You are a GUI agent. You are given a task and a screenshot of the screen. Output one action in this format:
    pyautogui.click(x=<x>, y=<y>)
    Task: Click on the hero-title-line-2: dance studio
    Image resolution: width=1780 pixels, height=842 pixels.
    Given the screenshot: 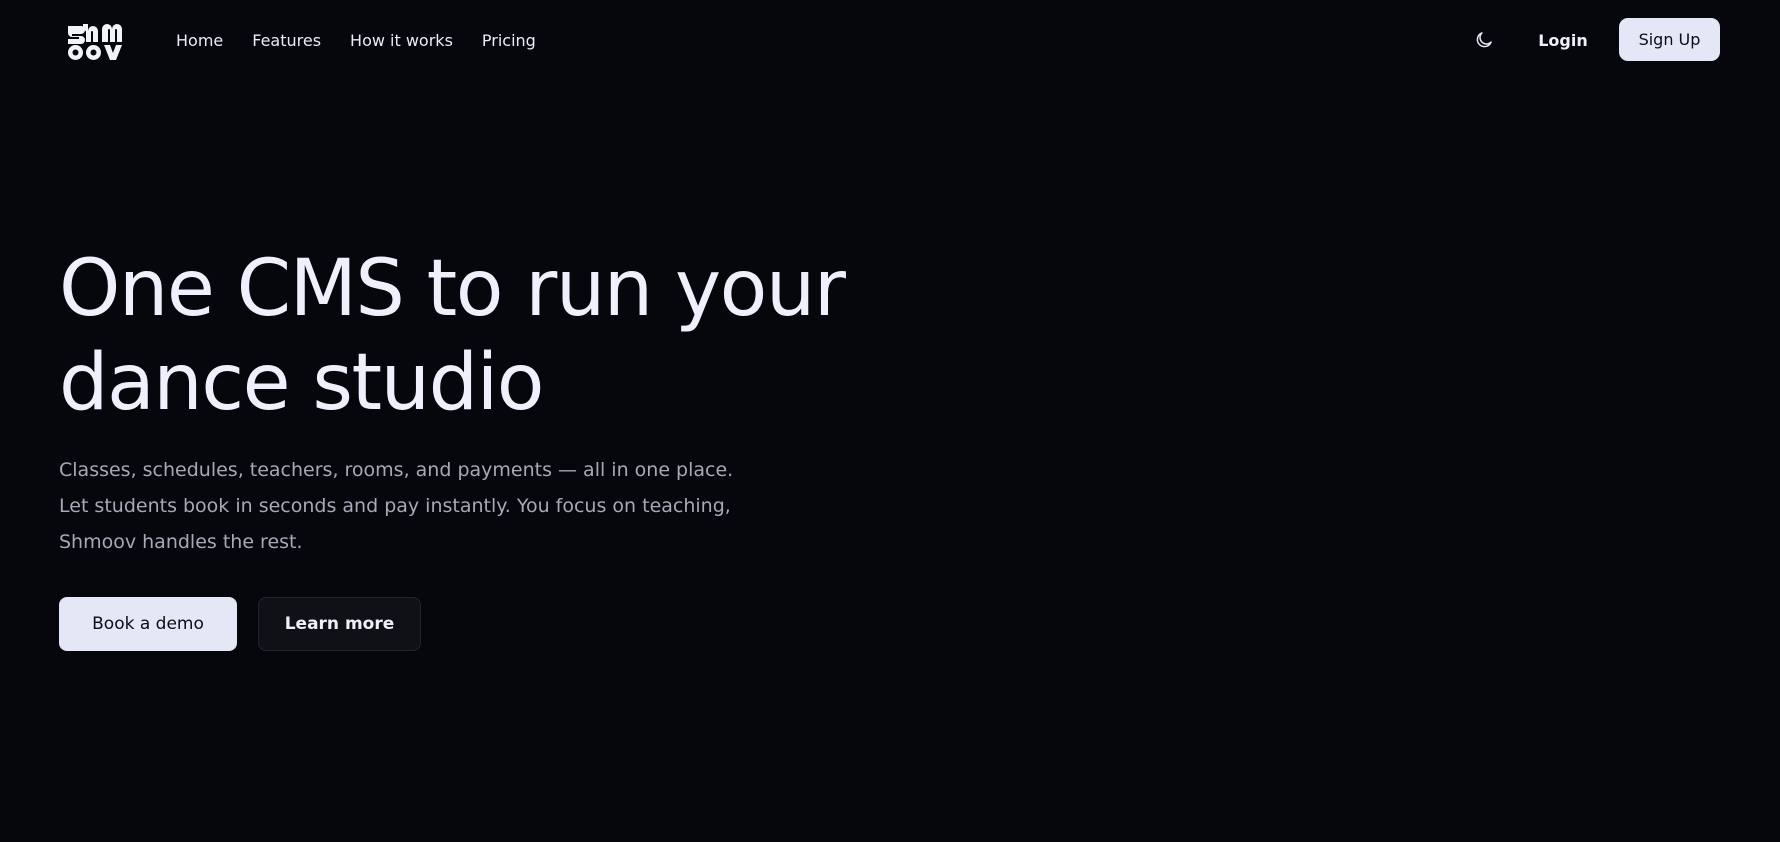 What is the action you would take?
    pyautogui.click(x=301, y=383)
    